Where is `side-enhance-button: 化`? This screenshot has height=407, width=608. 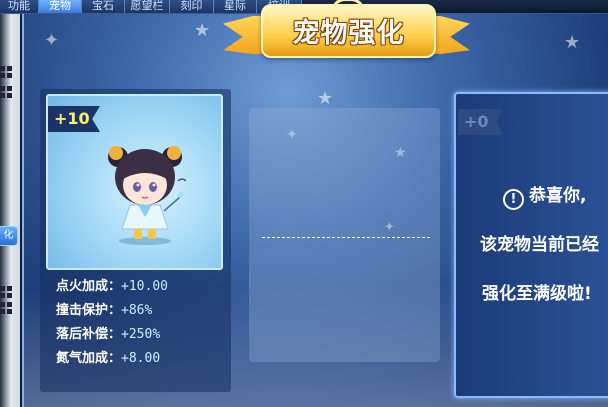 side-enhance-button: 化 is located at coordinates (9, 236).